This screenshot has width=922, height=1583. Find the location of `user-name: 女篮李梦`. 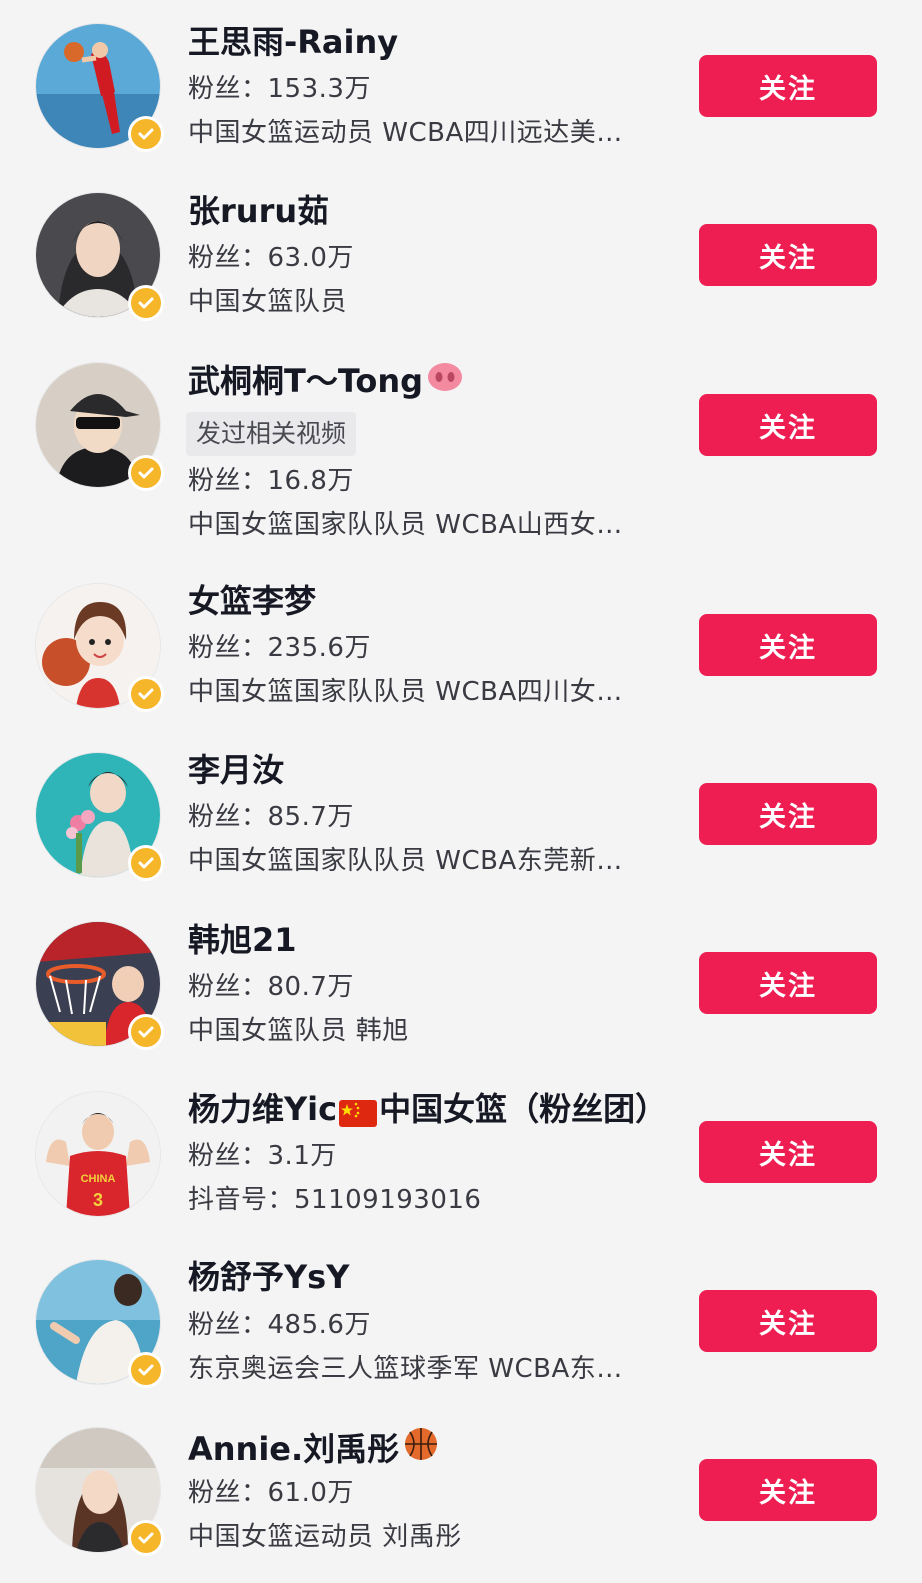

user-name: 女篮李梦 is located at coordinates (252, 601).